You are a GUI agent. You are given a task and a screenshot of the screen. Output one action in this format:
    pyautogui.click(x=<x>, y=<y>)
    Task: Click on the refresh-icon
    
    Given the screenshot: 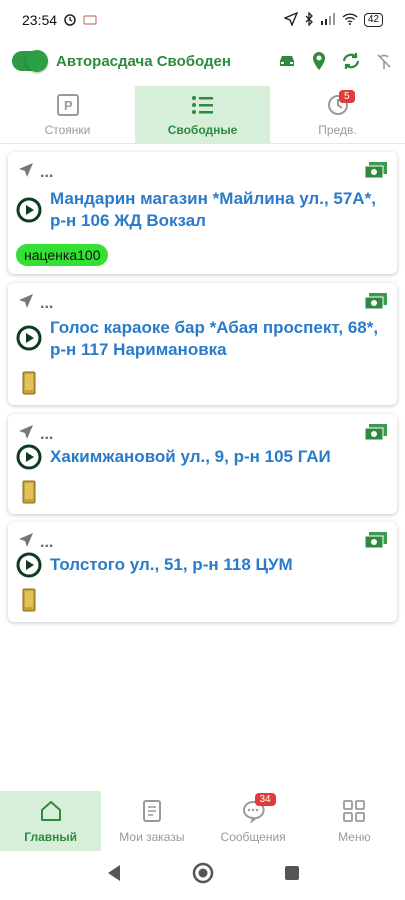 What is the action you would take?
    pyautogui.click(x=351, y=61)
    